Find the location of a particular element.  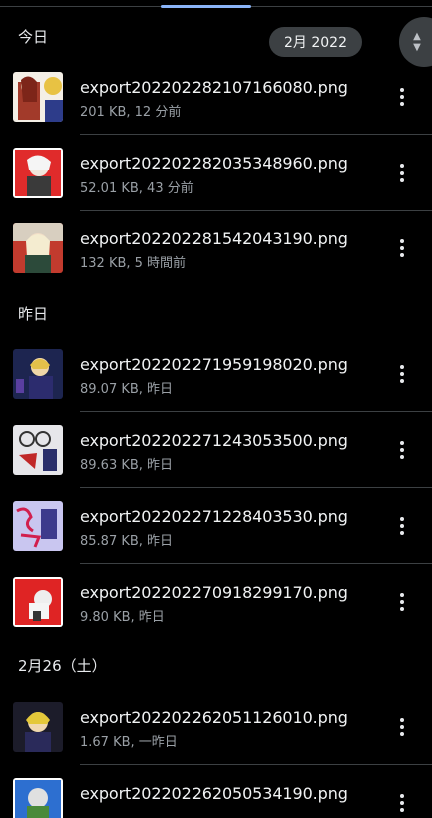

file-meta: 132 KB, 5 時間前 is located at coordinates (133, 263).